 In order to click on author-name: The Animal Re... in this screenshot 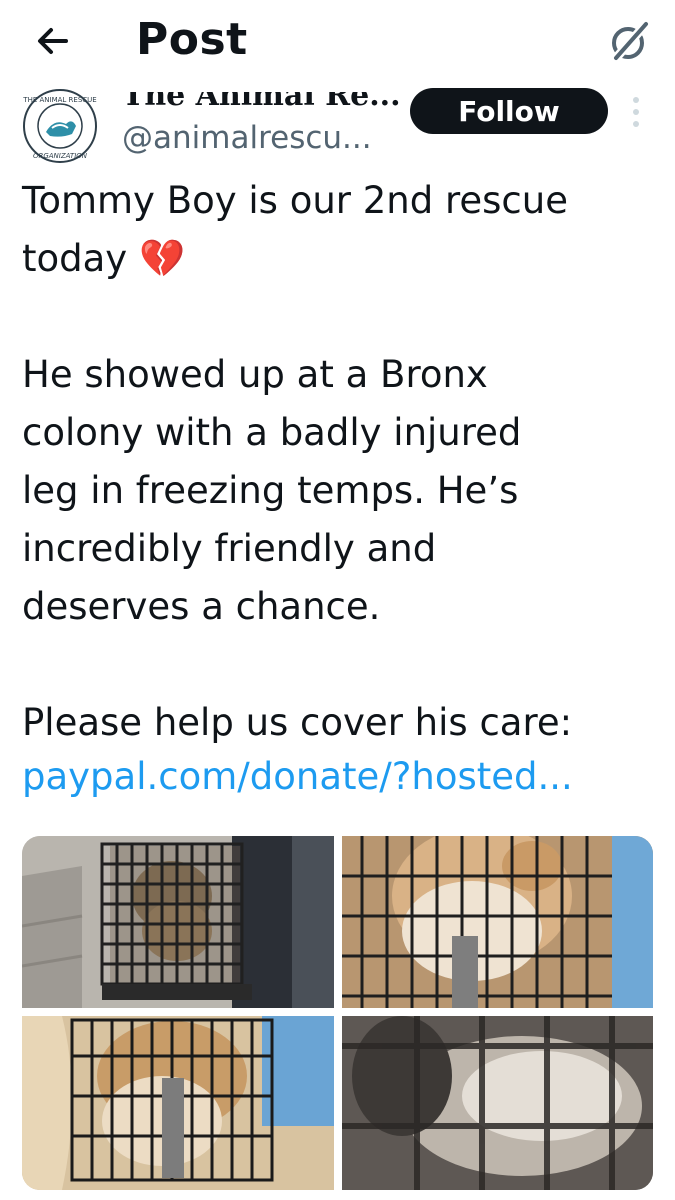, I will do `click(261, 102)`.